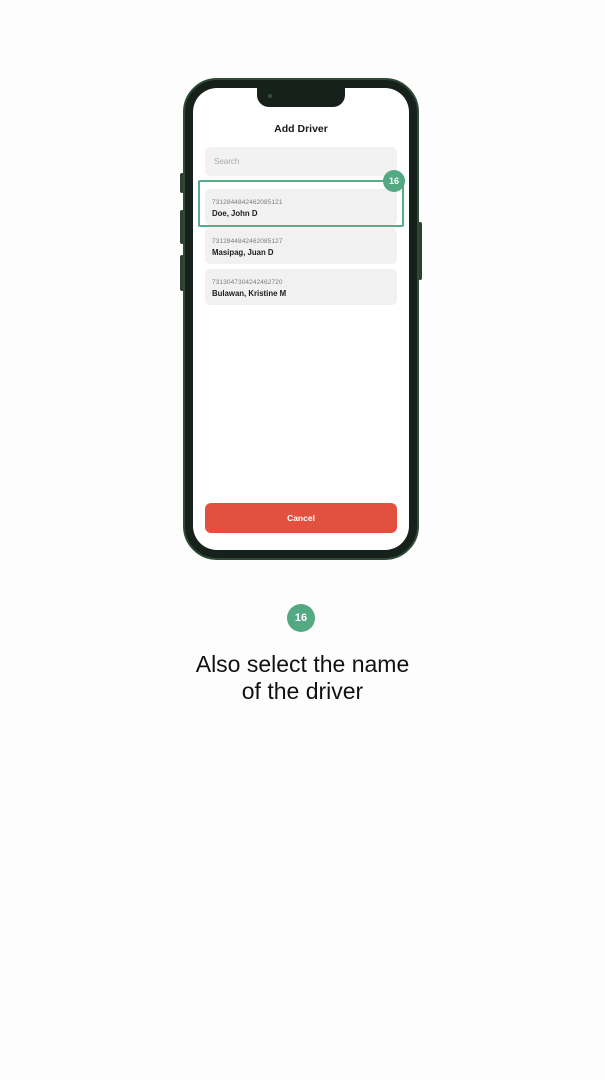 The image size is (605, 1080). What do you see at coordinates (247, 241) in the screenshot?
I see `driver-id: 7312844842462085127` at bounding box center [247, 241].